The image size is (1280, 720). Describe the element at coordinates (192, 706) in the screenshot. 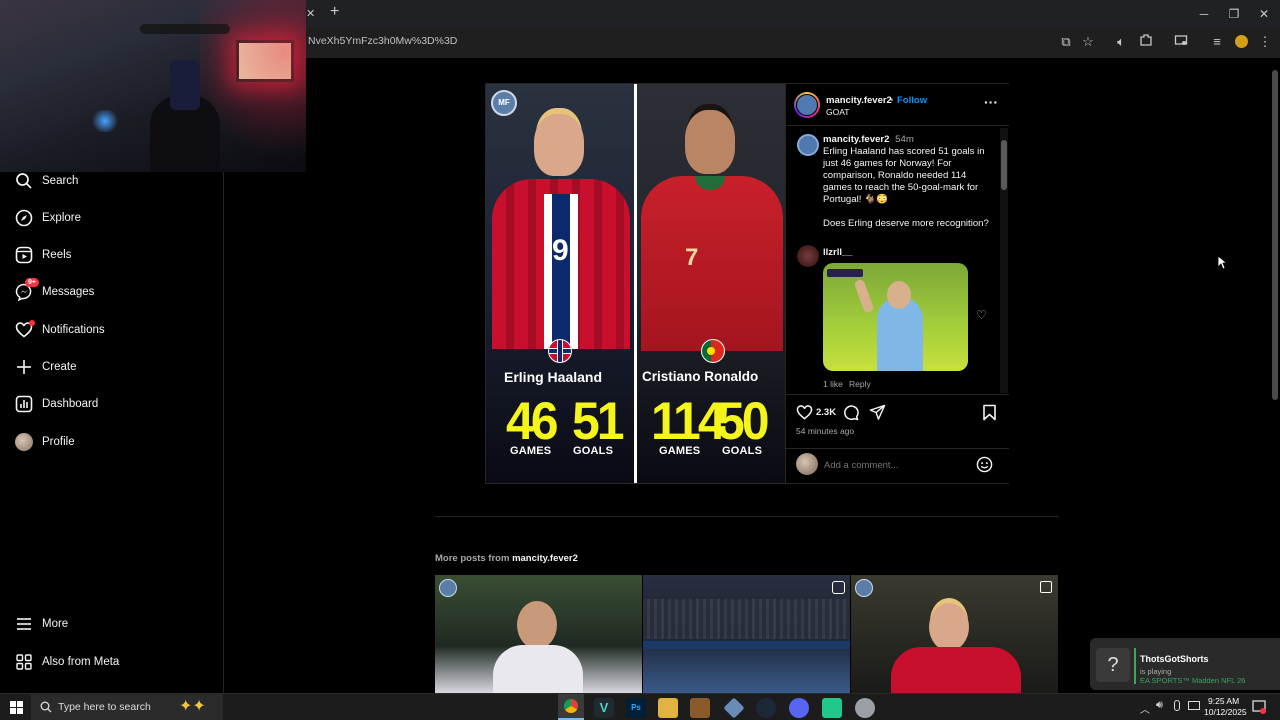

I see `search-highlight-sparkle-icon: ✦✦` at that location.